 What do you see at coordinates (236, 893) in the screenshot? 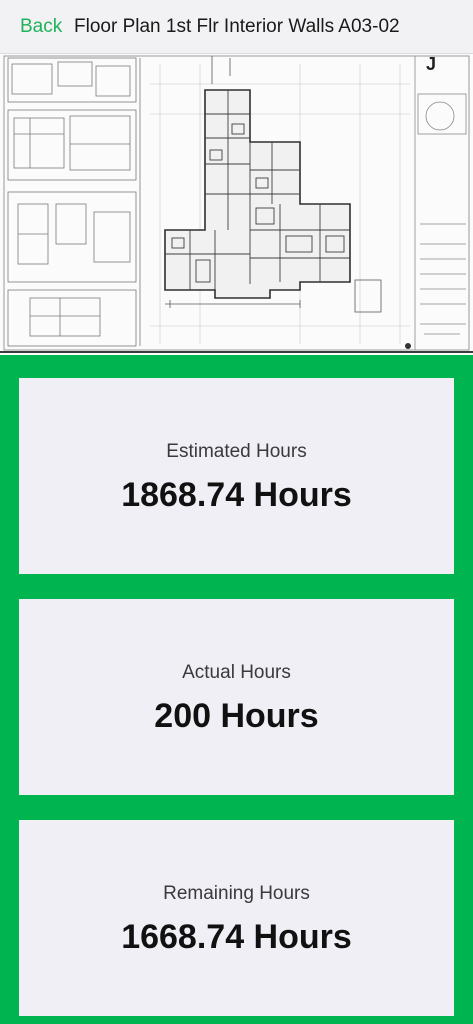
I see `remaining-hours-label: Remaining Hours` at bounding box center [236, 893].